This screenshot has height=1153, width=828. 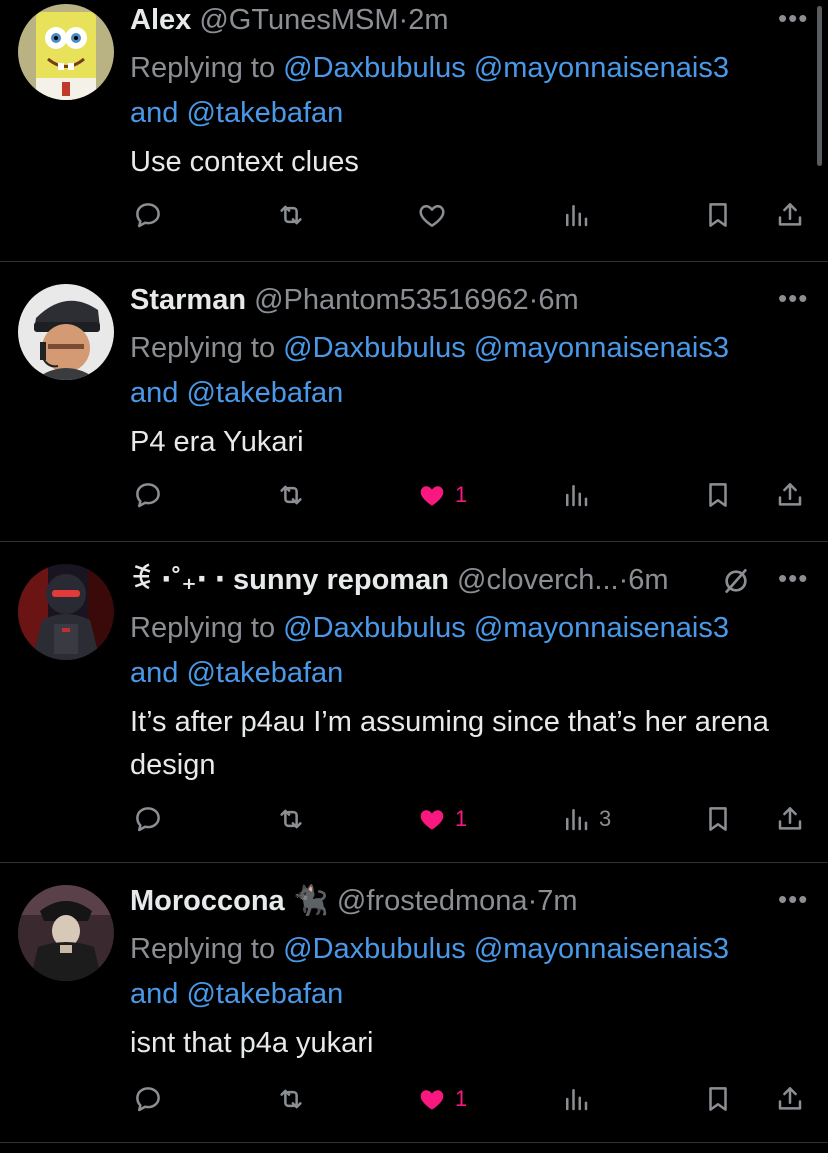 I want to click on tweet-text: isnt that p4a yukari, so click(x=252, y=1043).